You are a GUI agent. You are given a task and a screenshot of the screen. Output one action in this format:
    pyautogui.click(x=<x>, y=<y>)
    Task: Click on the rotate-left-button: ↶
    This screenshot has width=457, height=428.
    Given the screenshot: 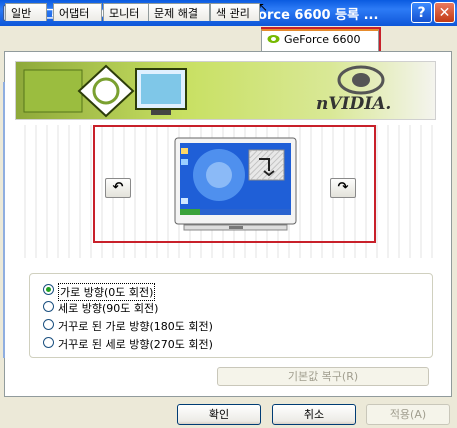 What is the action you would take?
    pyautogui.click(x=118, y=188)
    